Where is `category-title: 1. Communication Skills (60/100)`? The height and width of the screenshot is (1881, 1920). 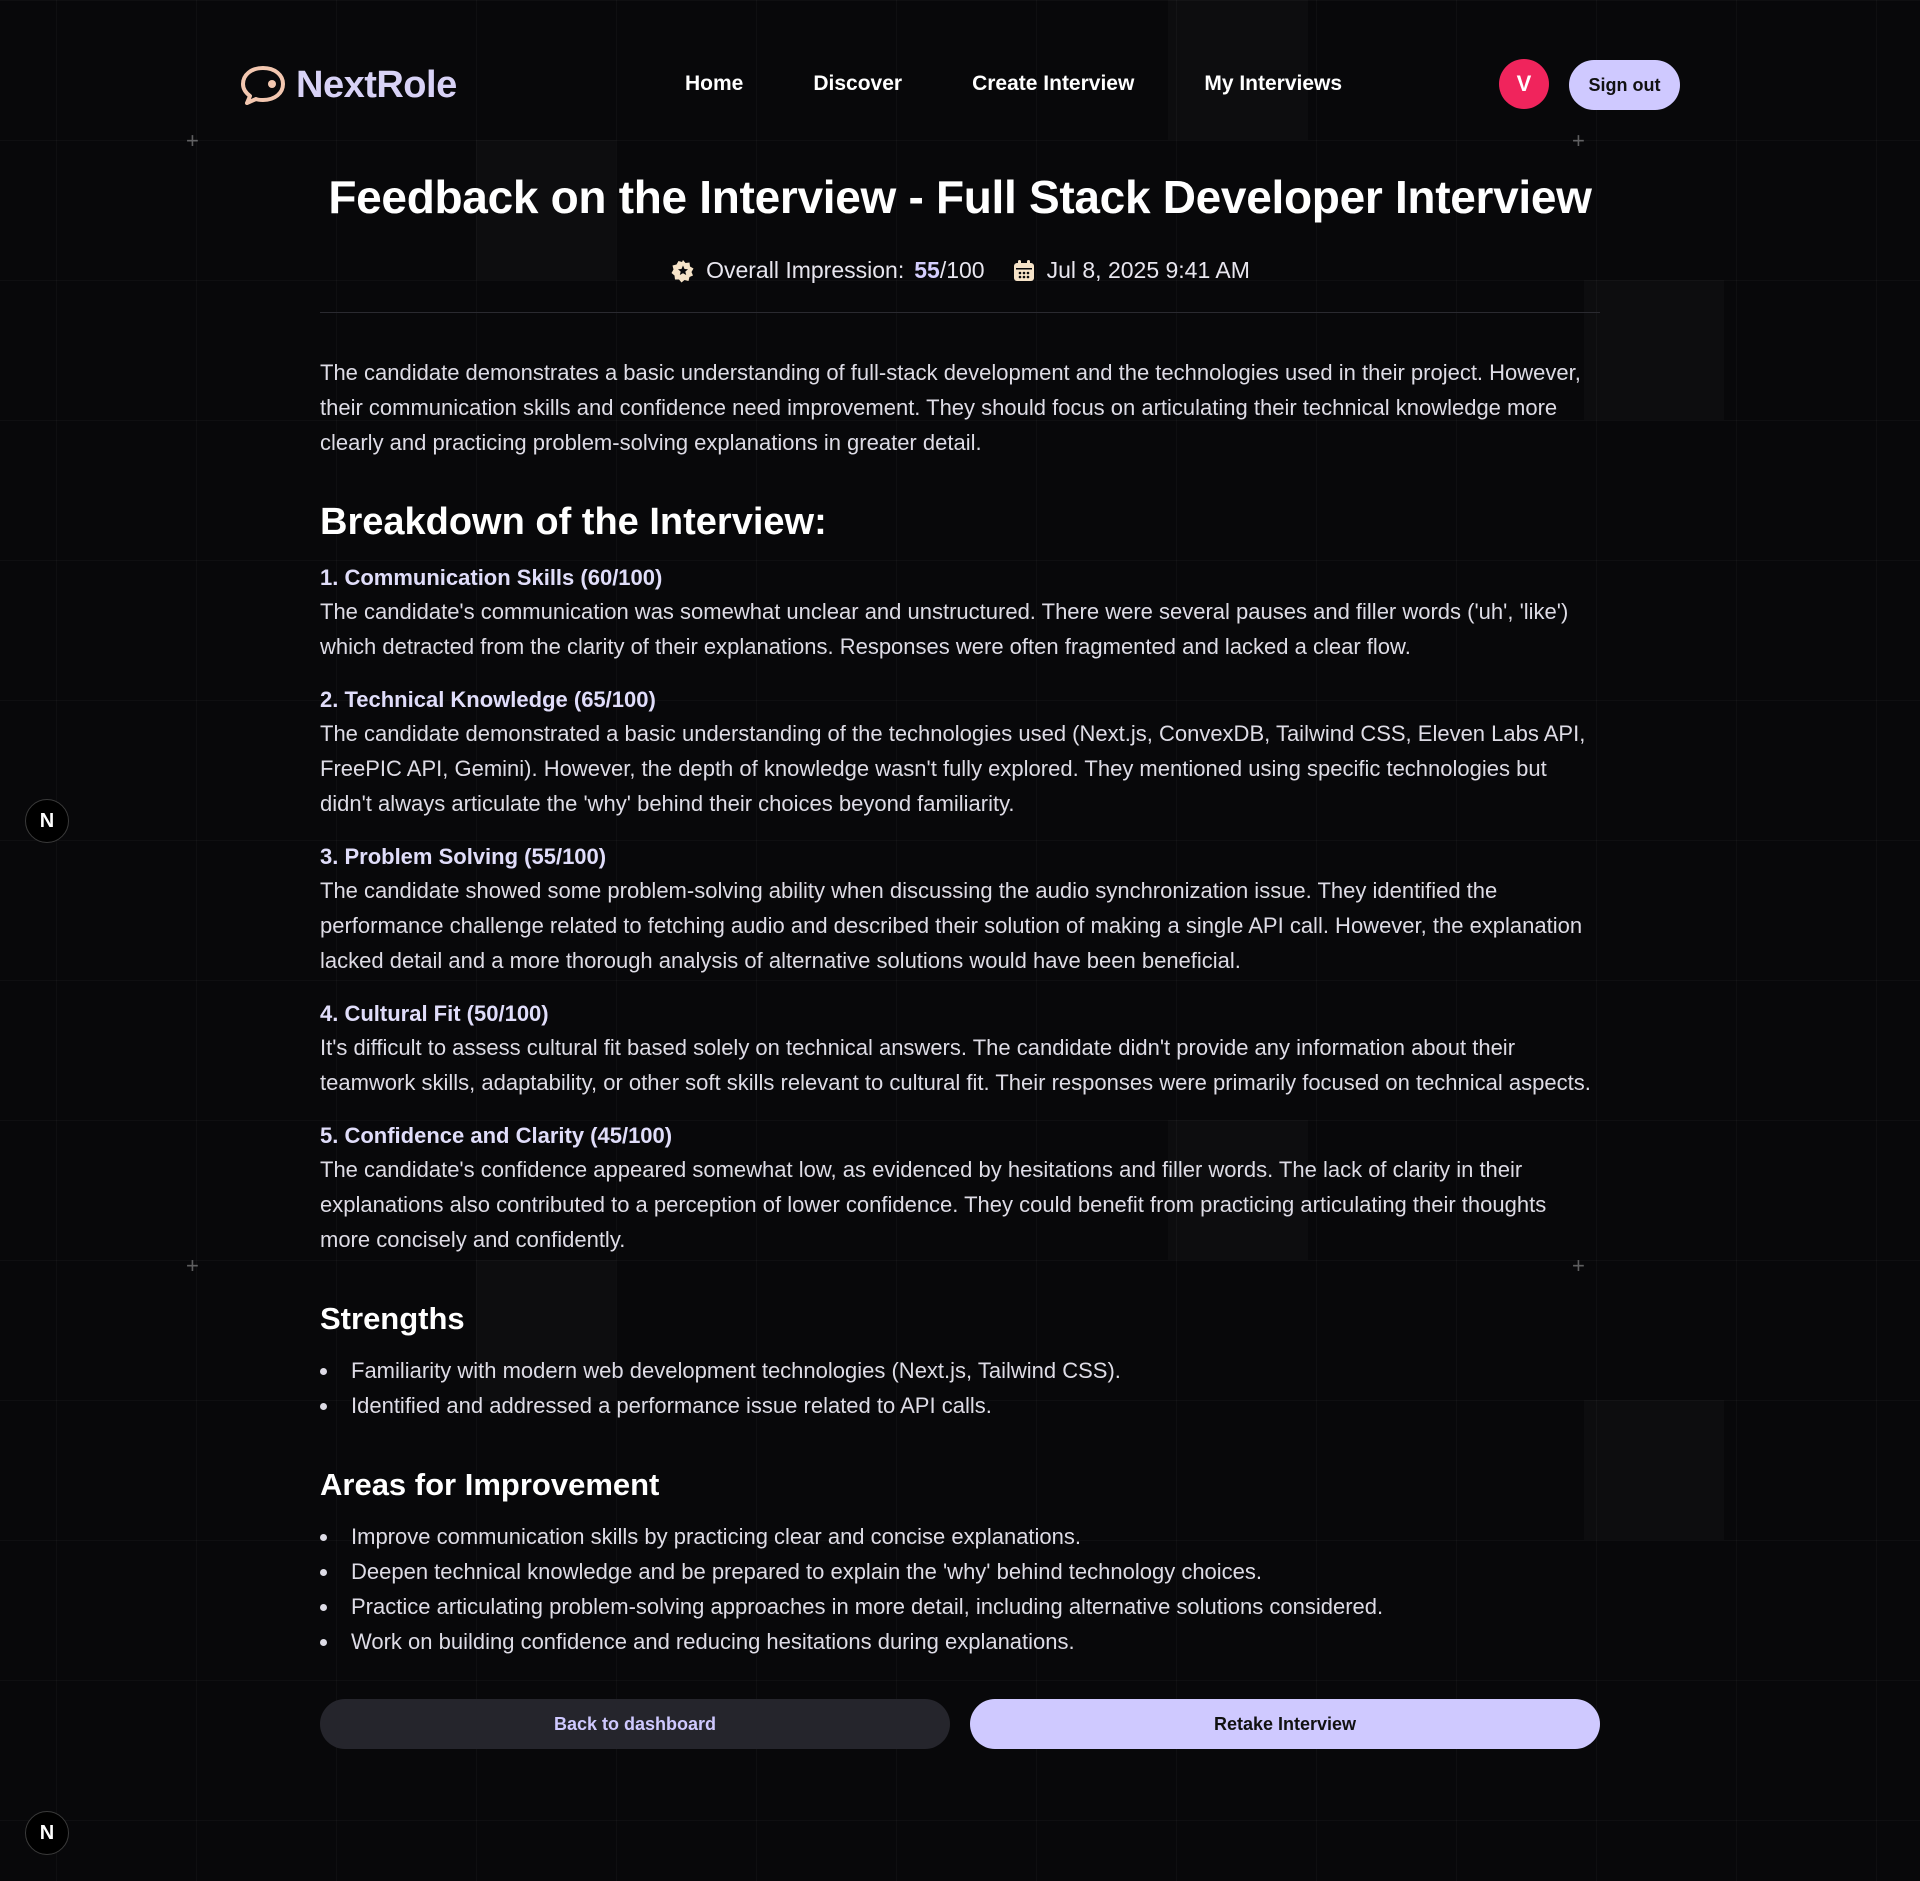 category-title: 1. Communication Skills (60/100) is located at coordinates (491, 577).